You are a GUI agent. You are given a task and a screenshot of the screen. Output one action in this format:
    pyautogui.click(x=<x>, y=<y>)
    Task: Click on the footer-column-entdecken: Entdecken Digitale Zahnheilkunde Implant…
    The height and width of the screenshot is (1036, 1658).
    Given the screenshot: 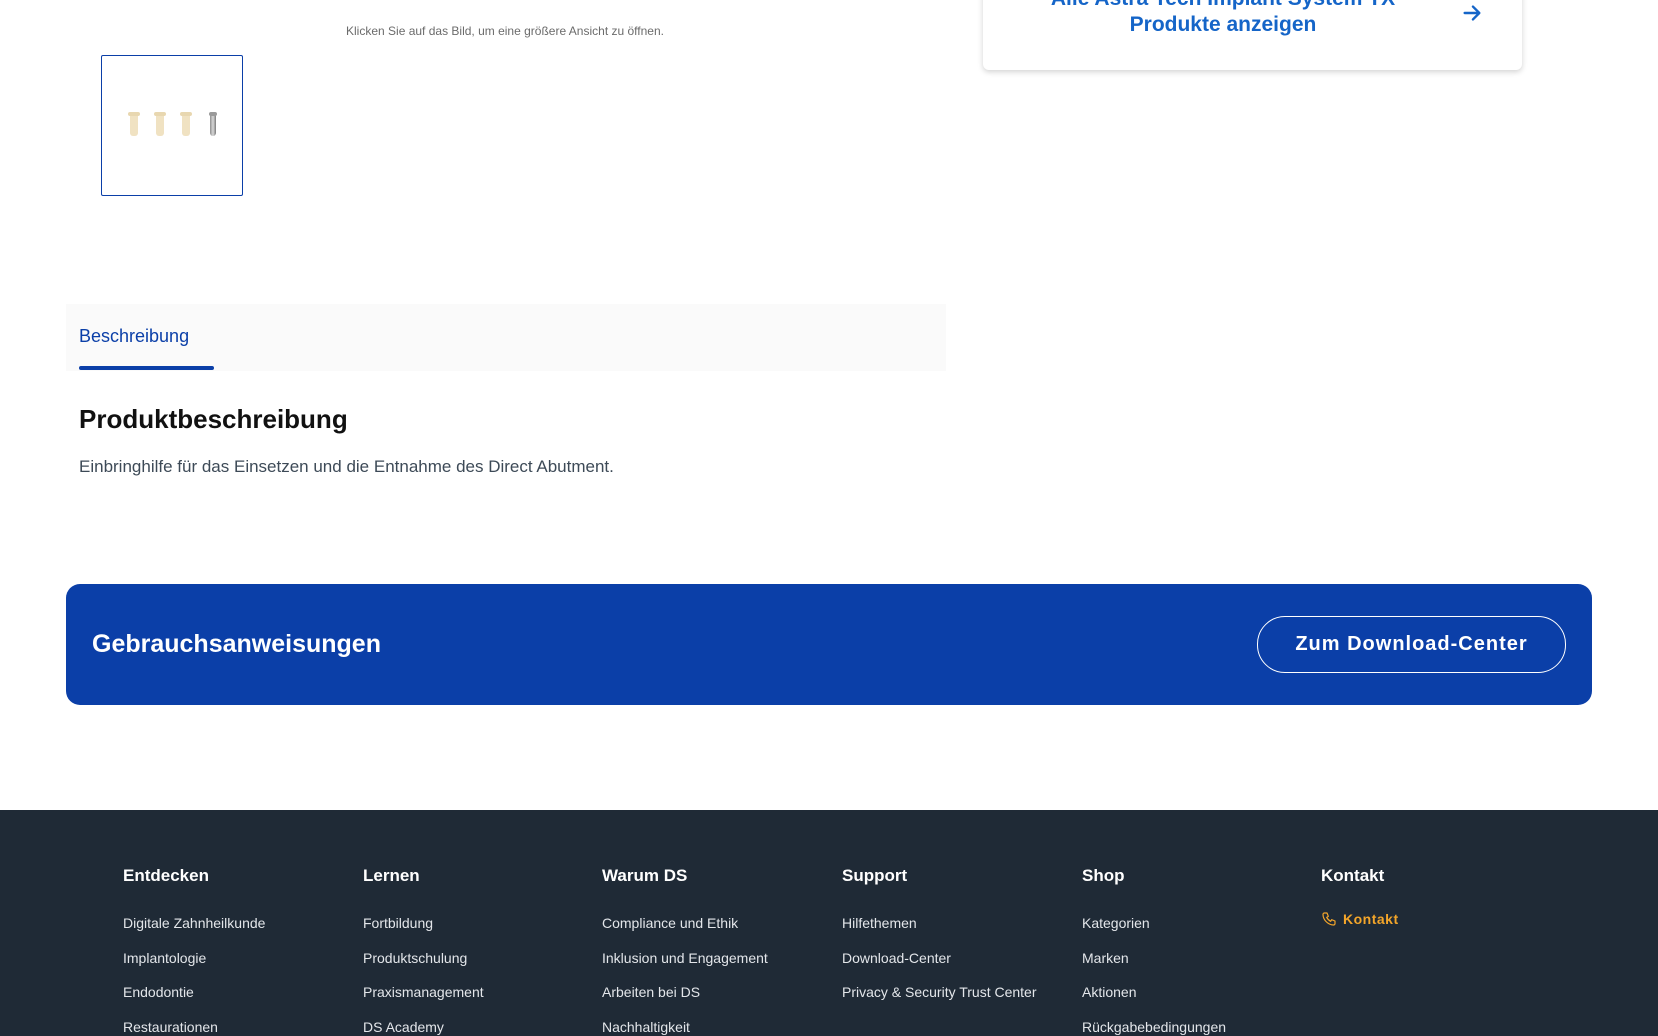 What is the action you would take?
    pyautogui.click(x=243, y=951)
    